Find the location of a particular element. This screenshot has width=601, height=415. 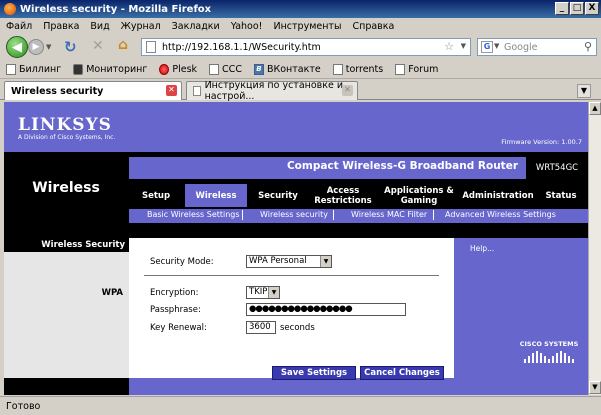

footer-bar is located at coordinates (358, 386).